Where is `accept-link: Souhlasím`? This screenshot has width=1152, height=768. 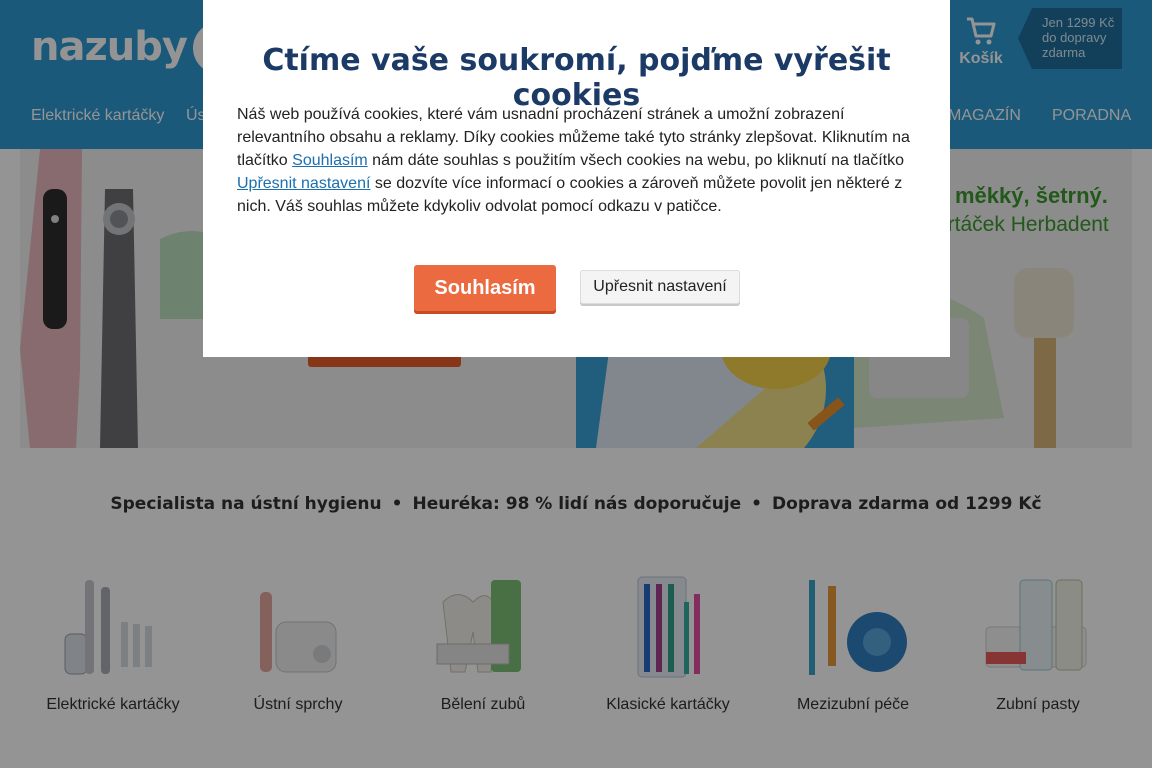 accept-link: Souhlasím is located at coordinates (330, 160).